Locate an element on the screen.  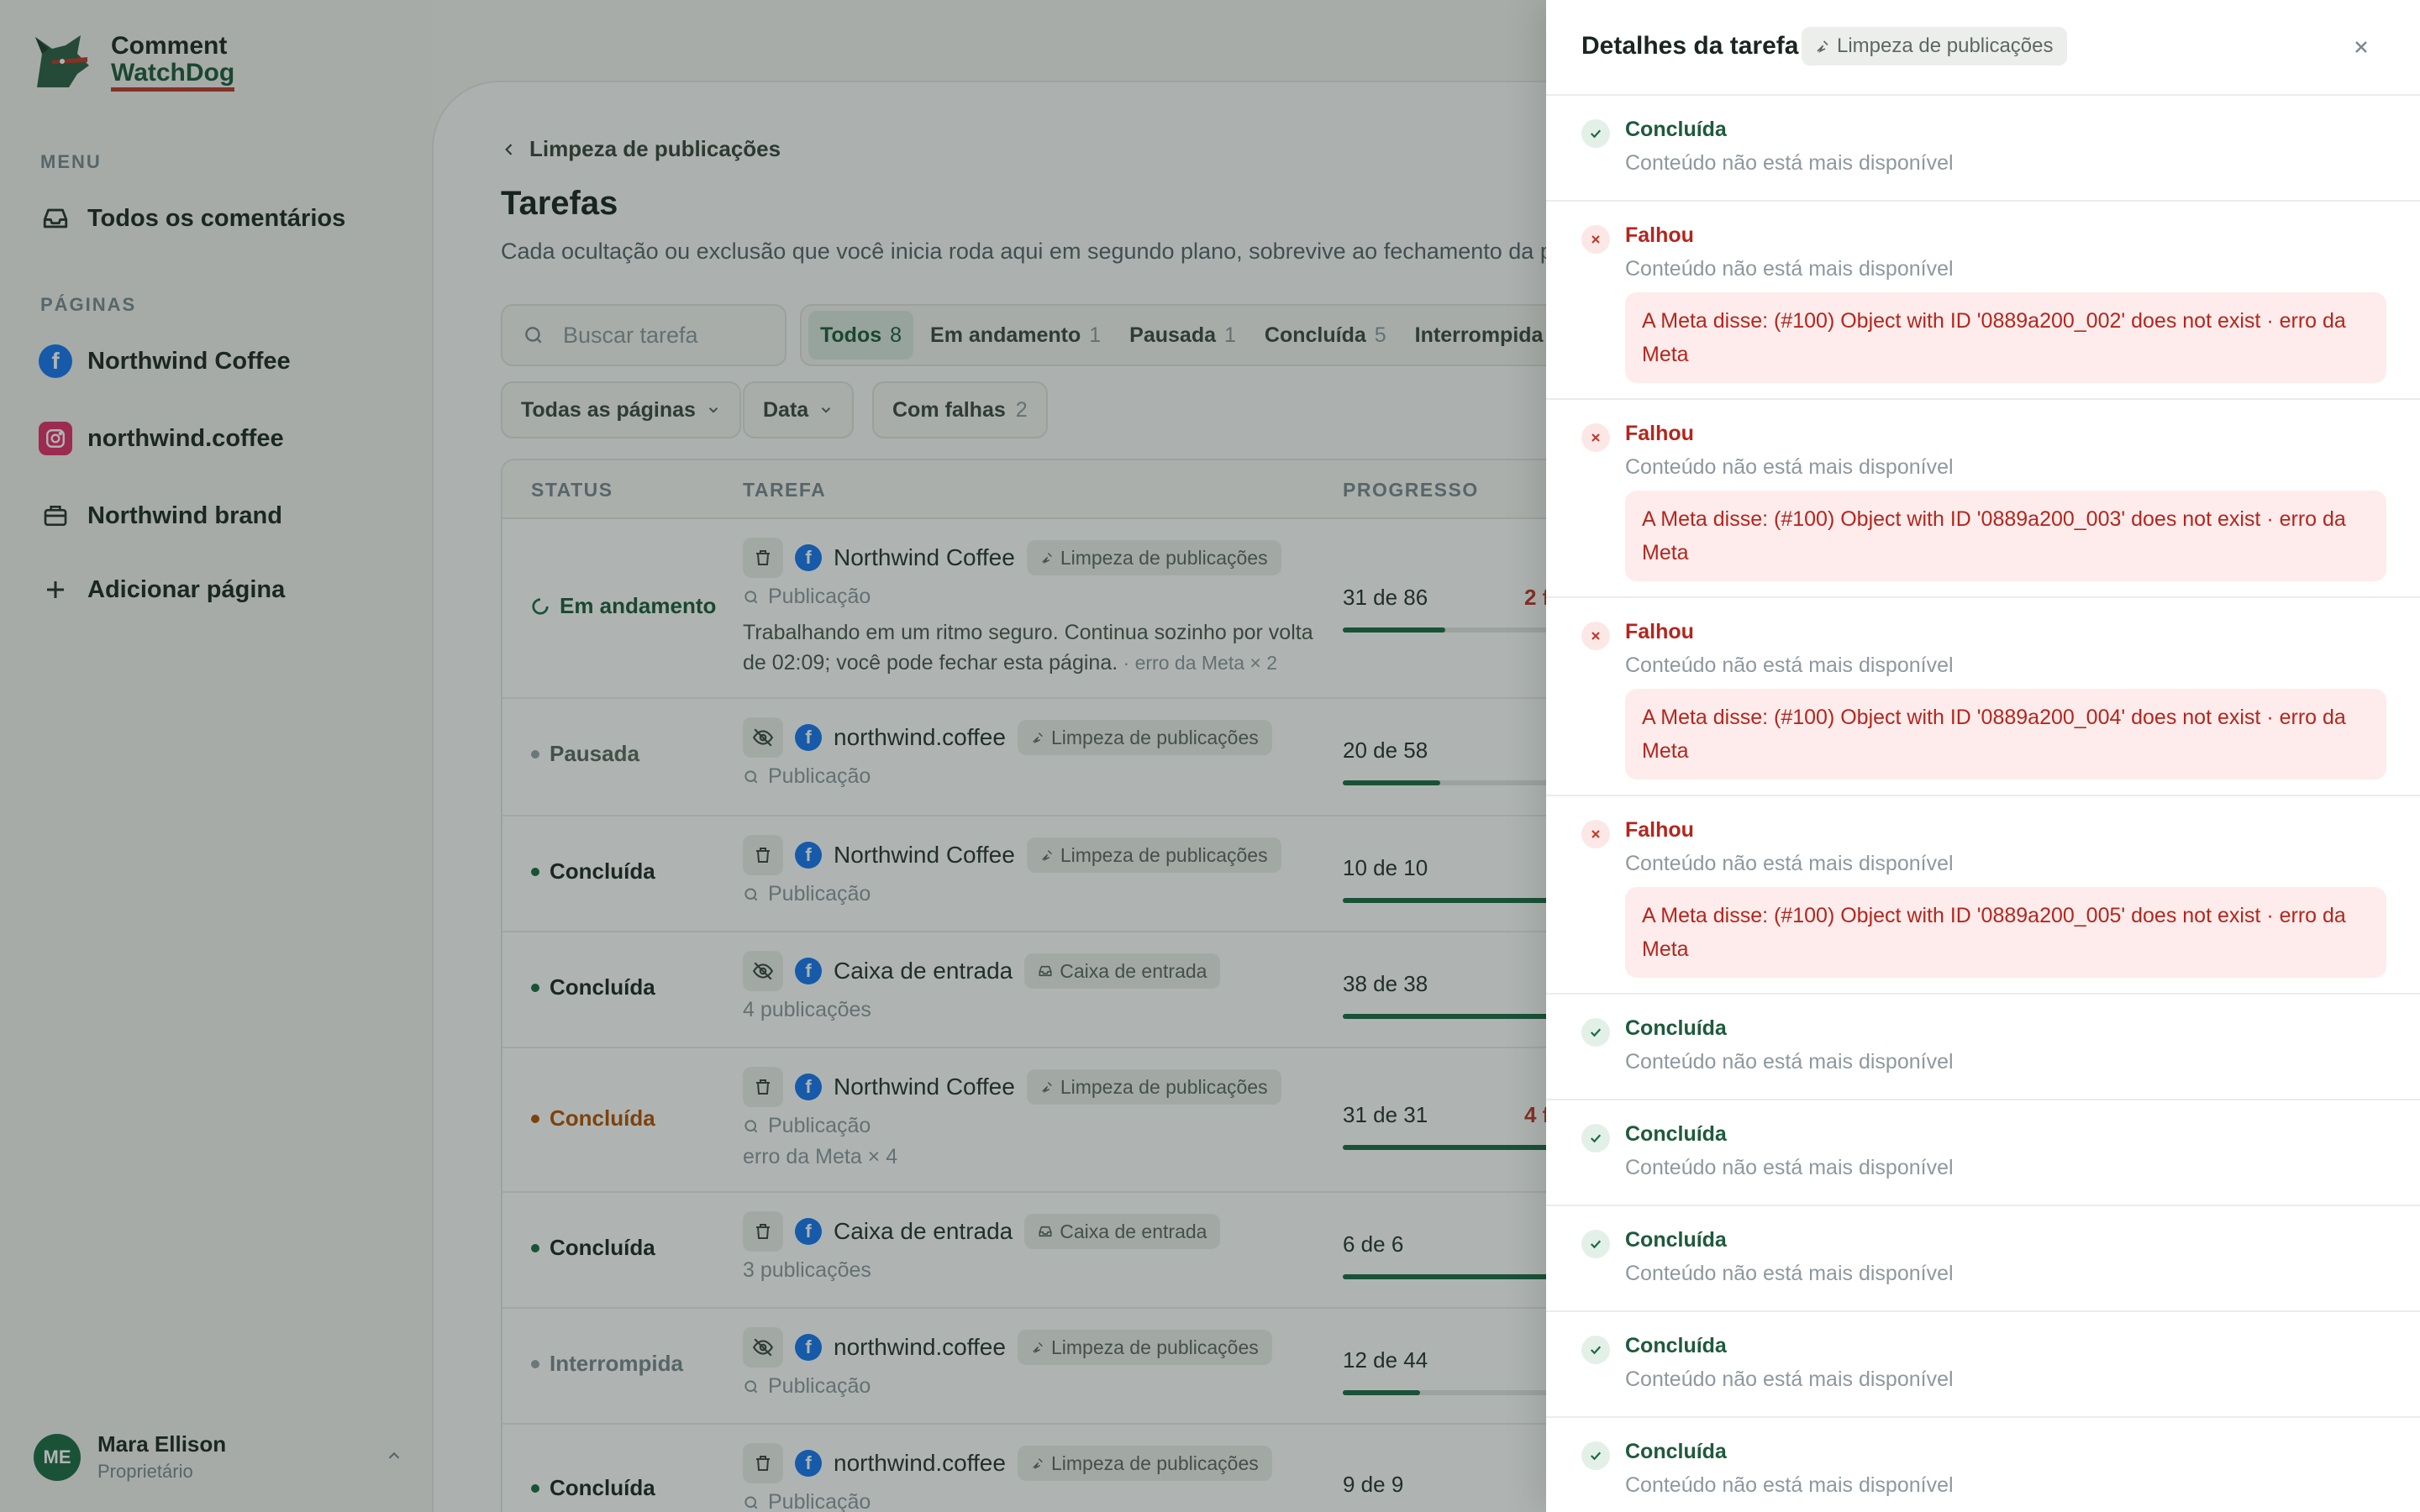
close-button is located at coordinates (2361, 47).